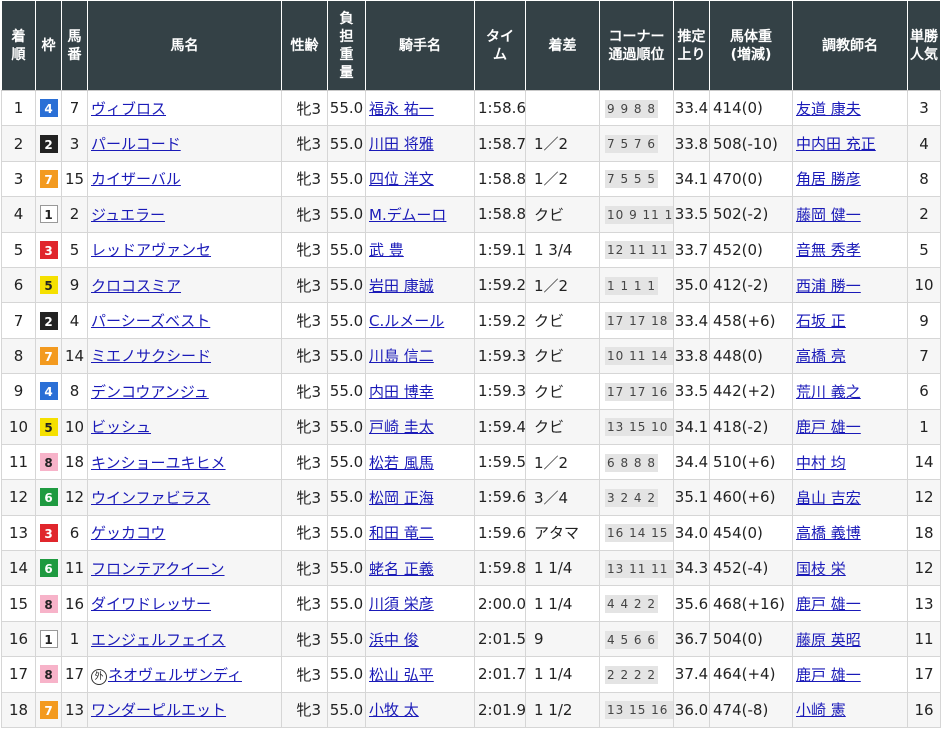  What do you see at coordinates (184, 533) in the screenshot?
I see `horse-cell: ゲッカコウ` at bounding box center [184, 533].